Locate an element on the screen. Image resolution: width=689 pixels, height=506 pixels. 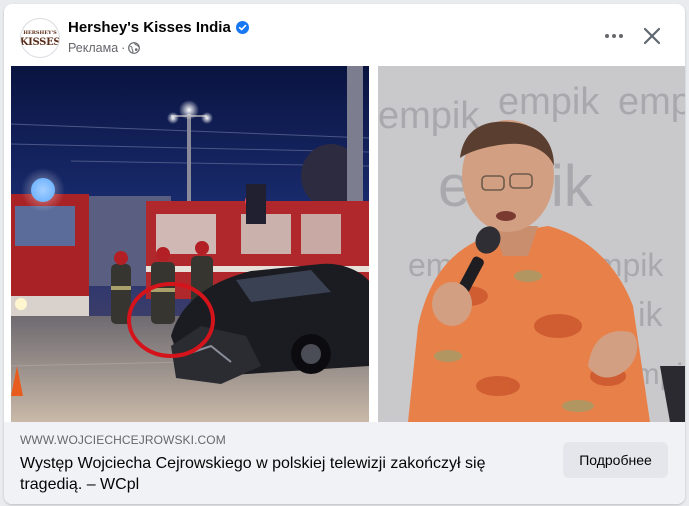
learn-more-button: Подробнее is located at coordinates (615, 460).